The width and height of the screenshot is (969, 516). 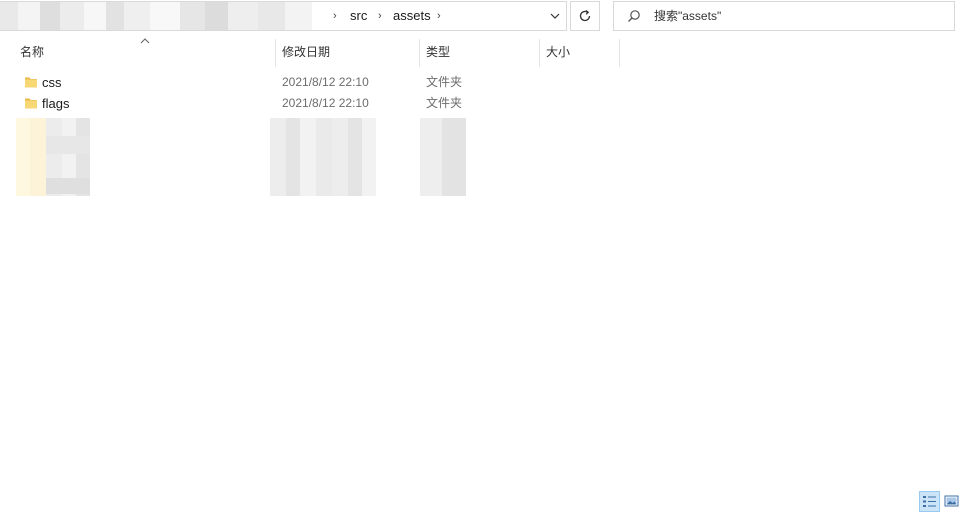 I want to click on search-box: 搜索"assets", so click(x=784, y=16).